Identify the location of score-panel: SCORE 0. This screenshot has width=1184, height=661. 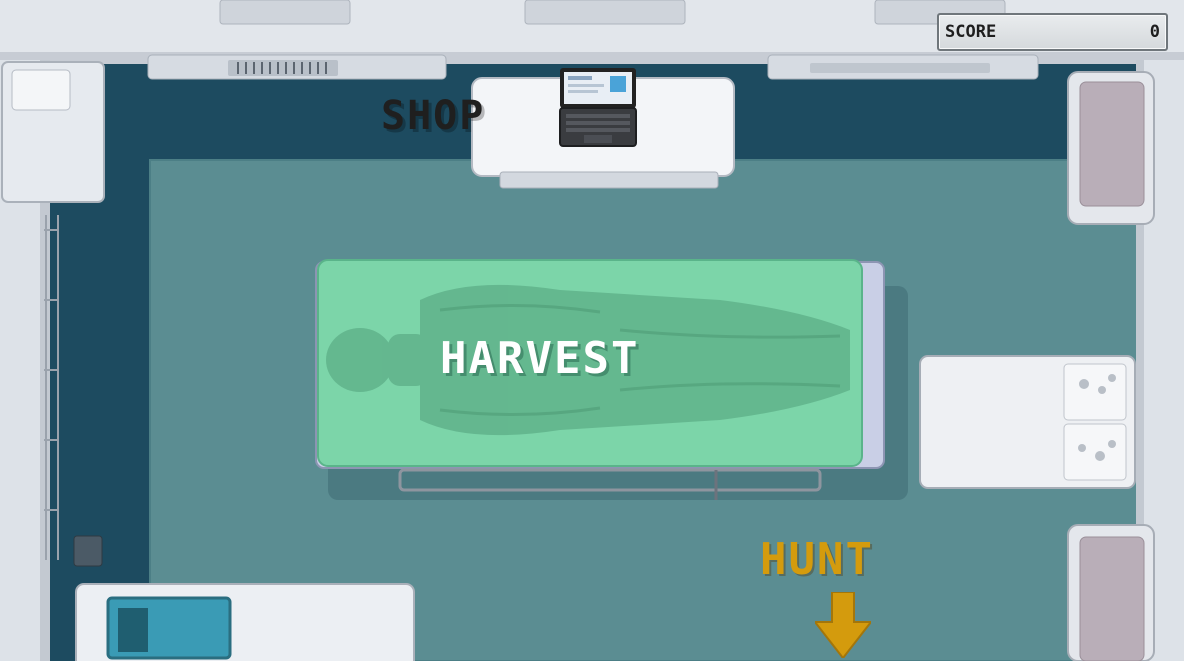
(1052, 32).